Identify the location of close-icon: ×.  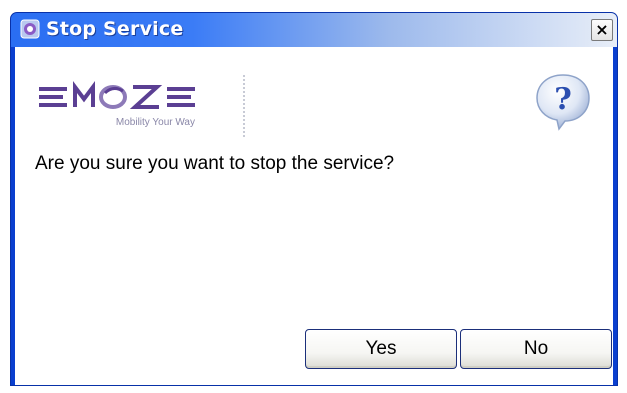
(602, 29).